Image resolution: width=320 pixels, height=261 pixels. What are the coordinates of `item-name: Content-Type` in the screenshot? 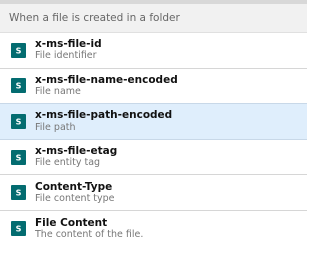 It's located at (74, 186).